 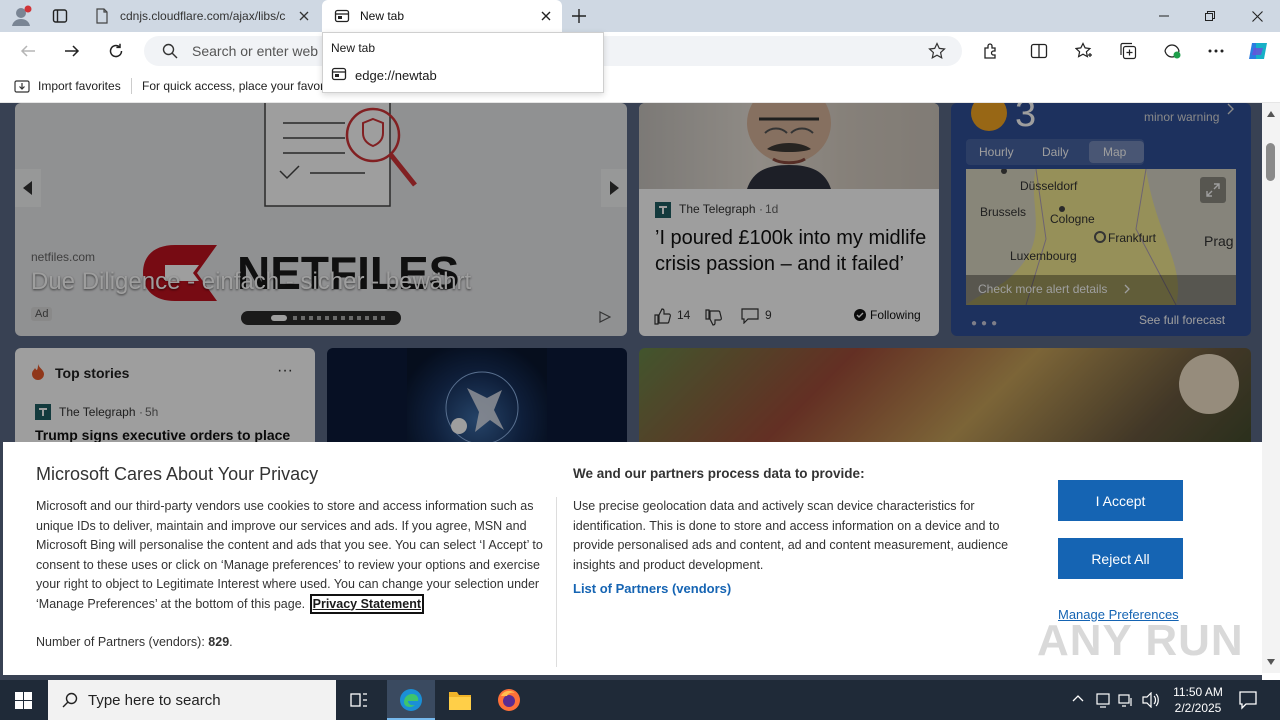 What do you see at coordinates (23, 700) in the screenshot?
I see `windows-start-icon` at bounding box center [23, 700].